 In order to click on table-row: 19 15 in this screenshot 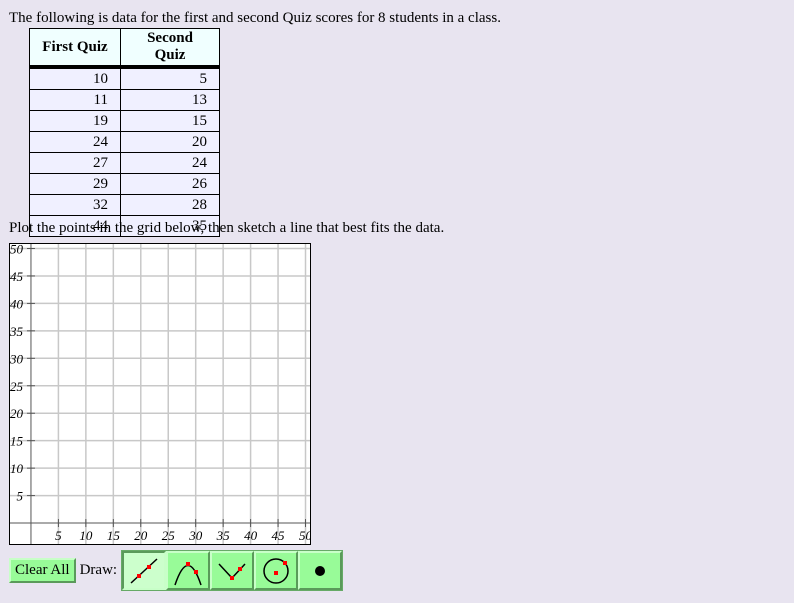, I will do `click(124, 121)`.